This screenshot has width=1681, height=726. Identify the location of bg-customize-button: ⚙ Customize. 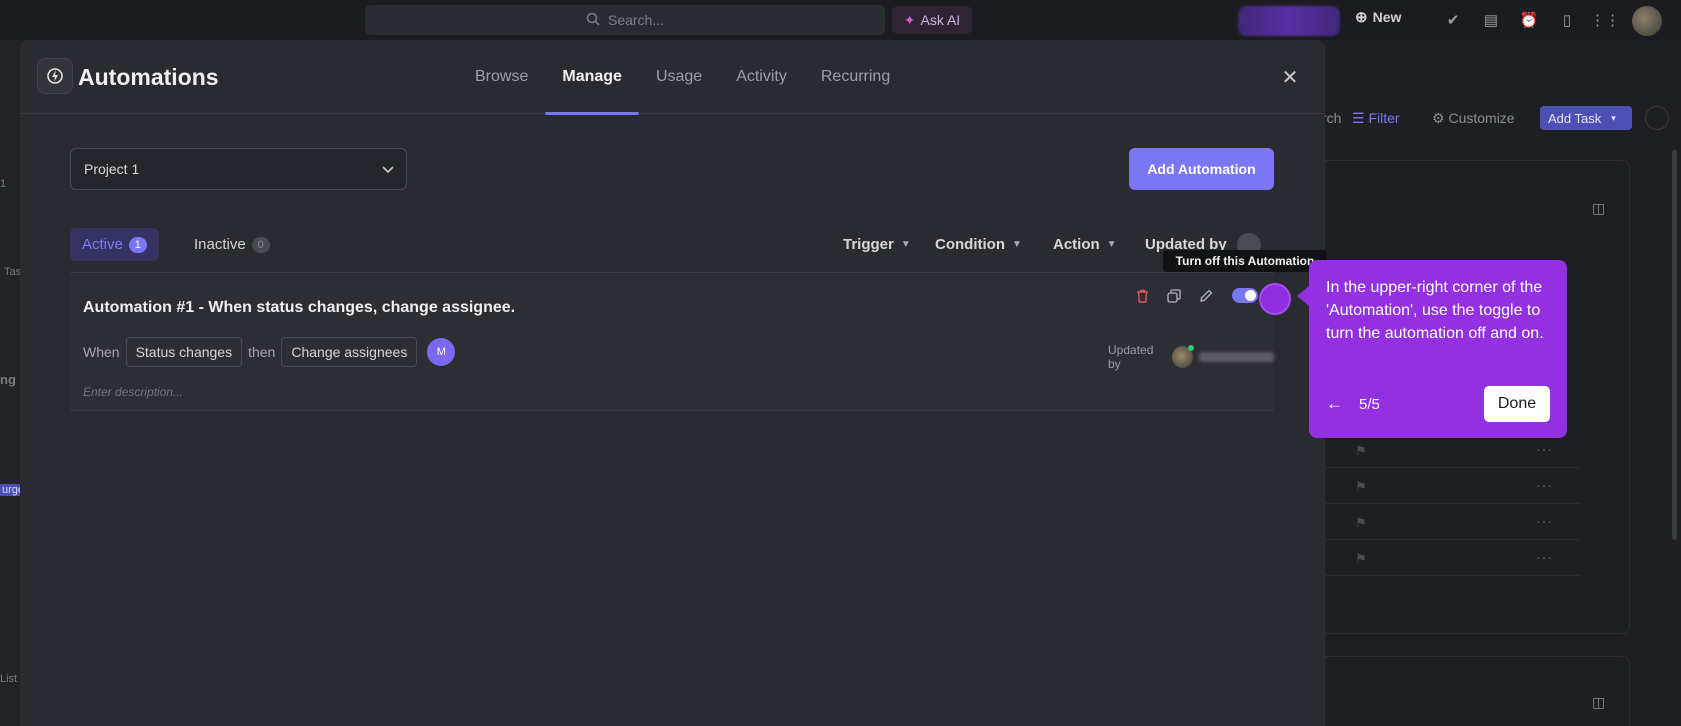
(1473, 118).